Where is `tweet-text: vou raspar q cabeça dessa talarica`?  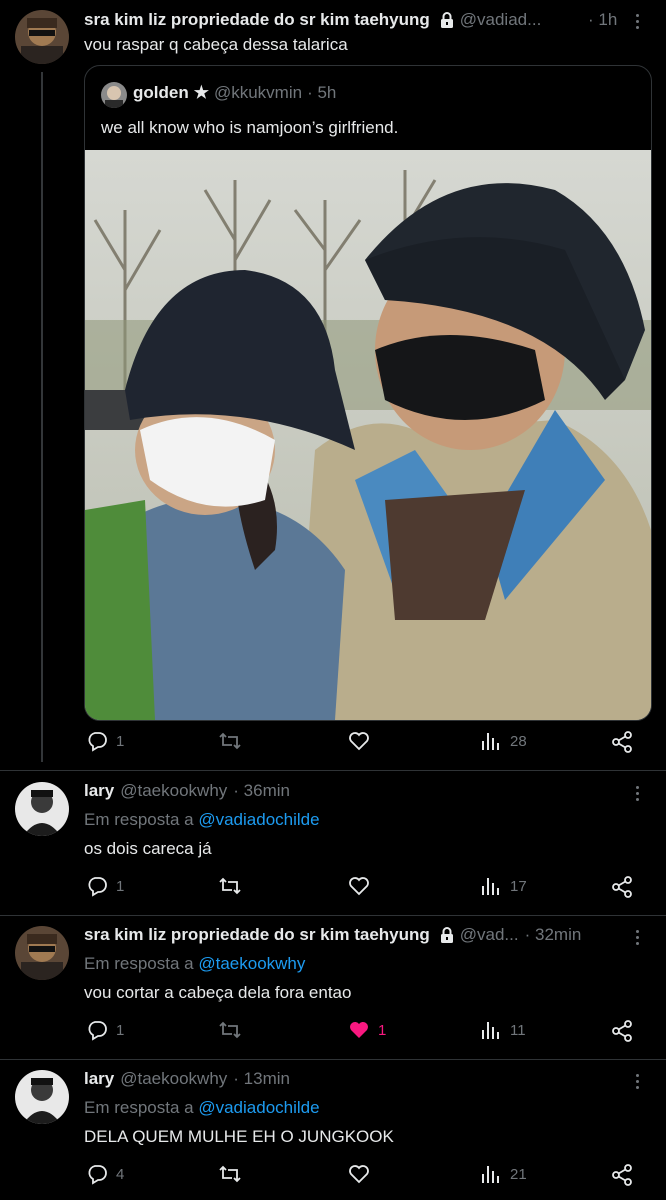
tweet-text: vou raspar q cabeça dessa talarica is located at coordinates (216, 44).